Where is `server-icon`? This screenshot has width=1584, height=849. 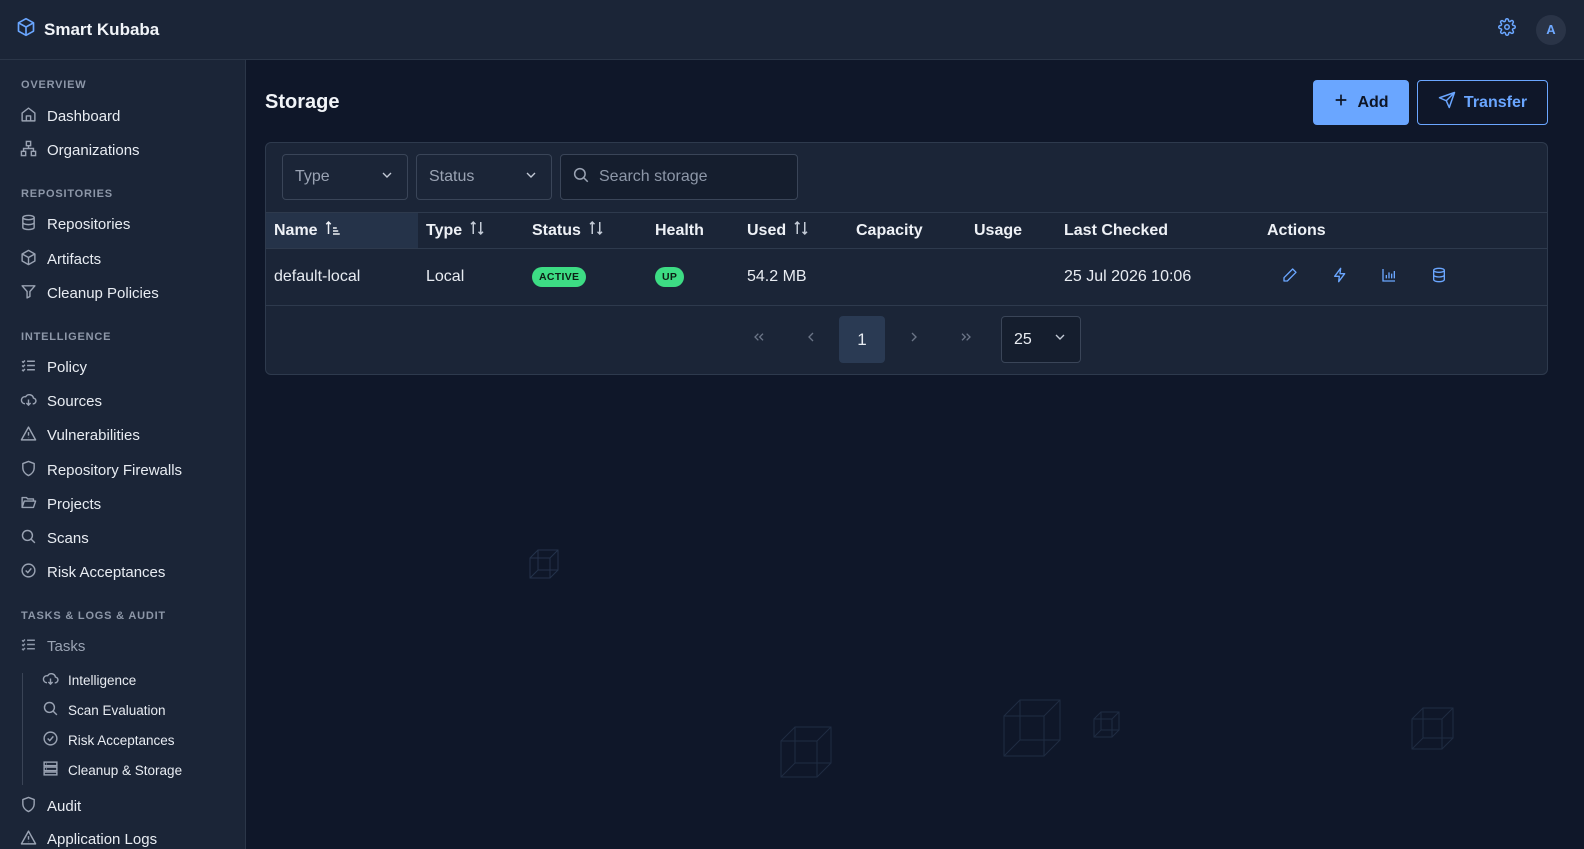
server-icon is located at coordinates (50, 770).